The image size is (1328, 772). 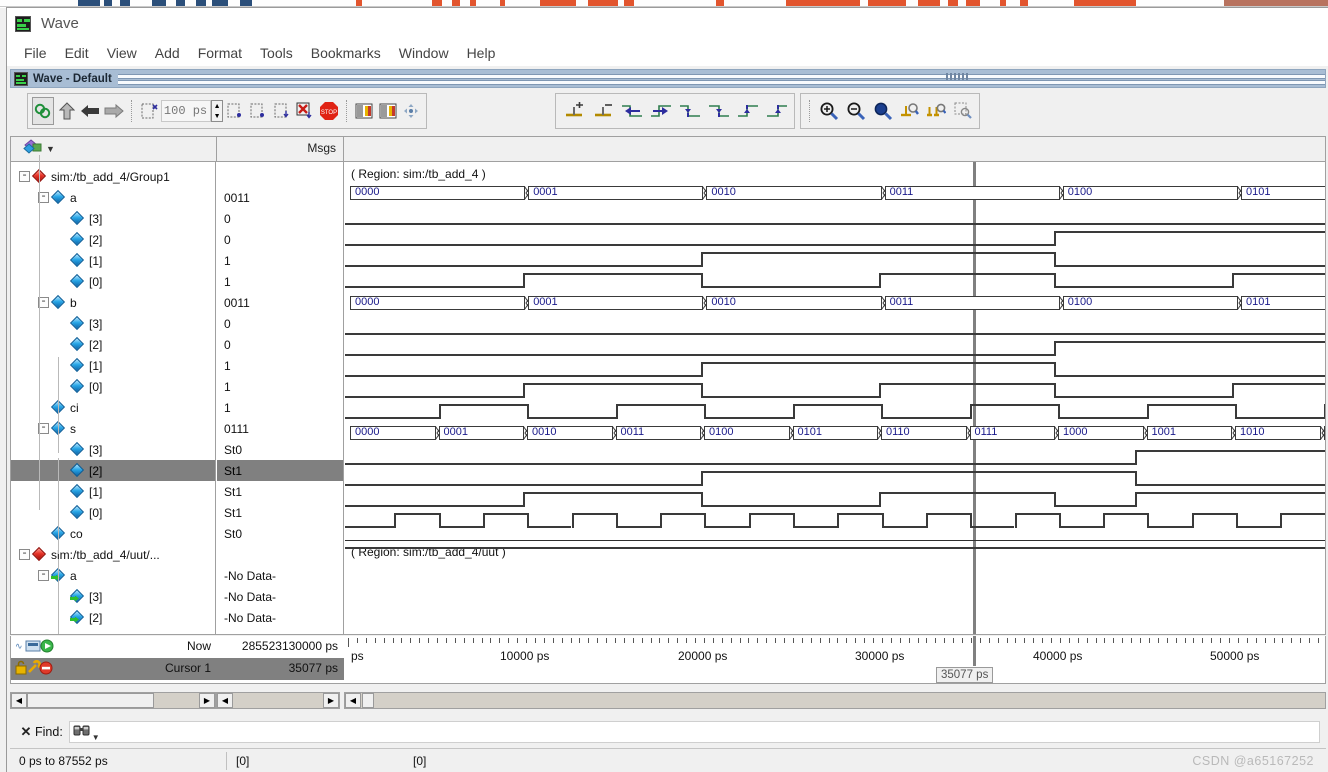 I want to click on zoom-full-icon, so click(x=882, y=111).